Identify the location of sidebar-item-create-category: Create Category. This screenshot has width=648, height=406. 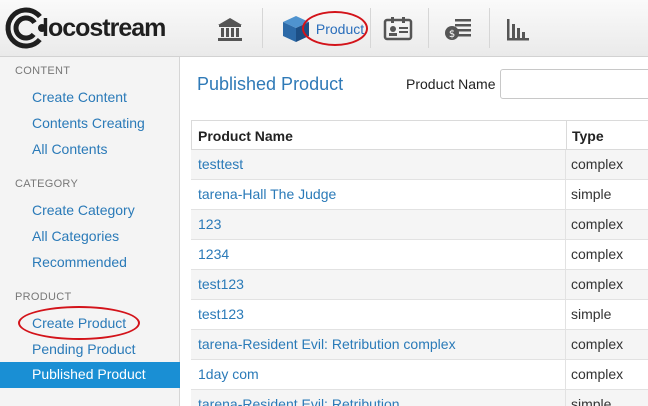
(83, 210).